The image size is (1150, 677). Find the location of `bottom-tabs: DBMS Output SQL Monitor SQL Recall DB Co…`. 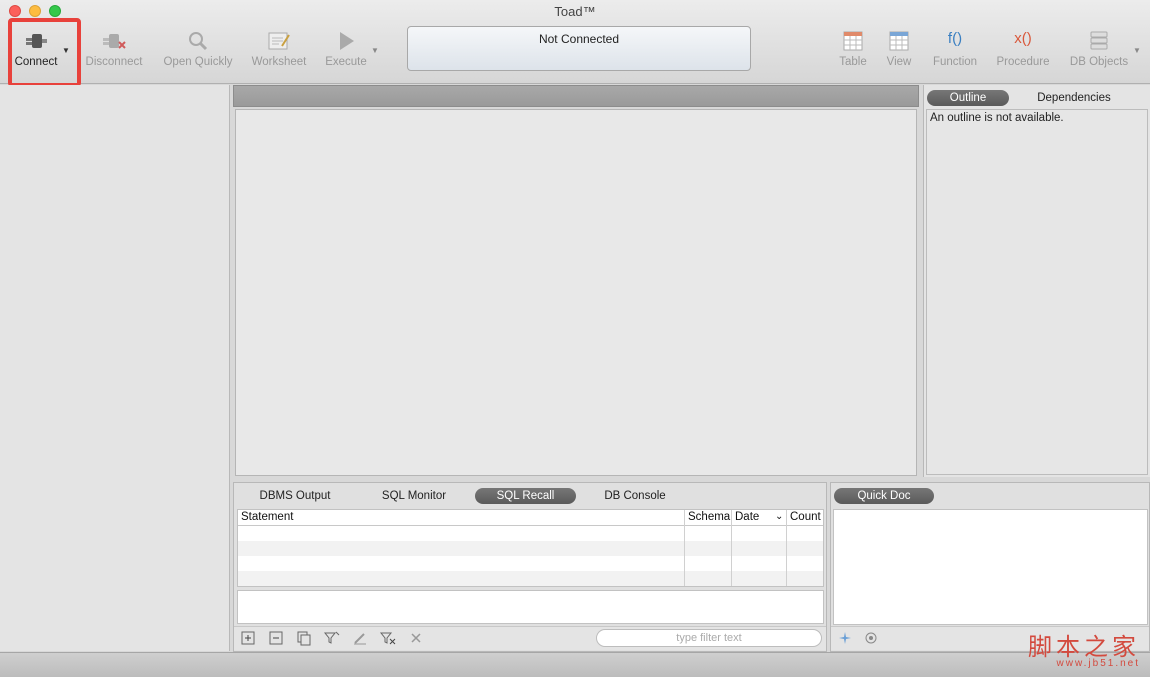

bottom-tabs: DBMS Output SQL Monitor SQL Recall DB Co… is located at coordinates (531, 497).